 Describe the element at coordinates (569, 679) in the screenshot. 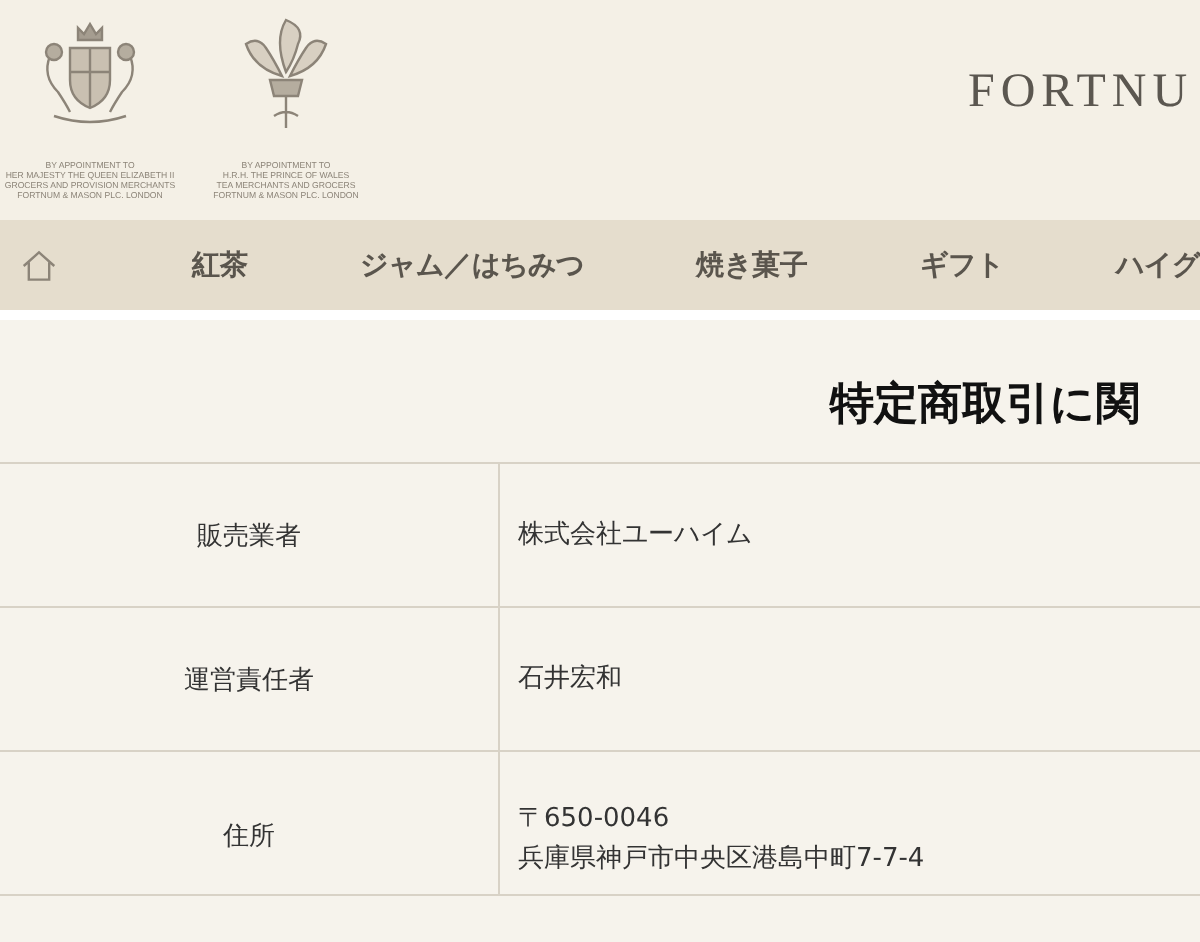

I see `table-cell-text: 石井宏和` at that location.